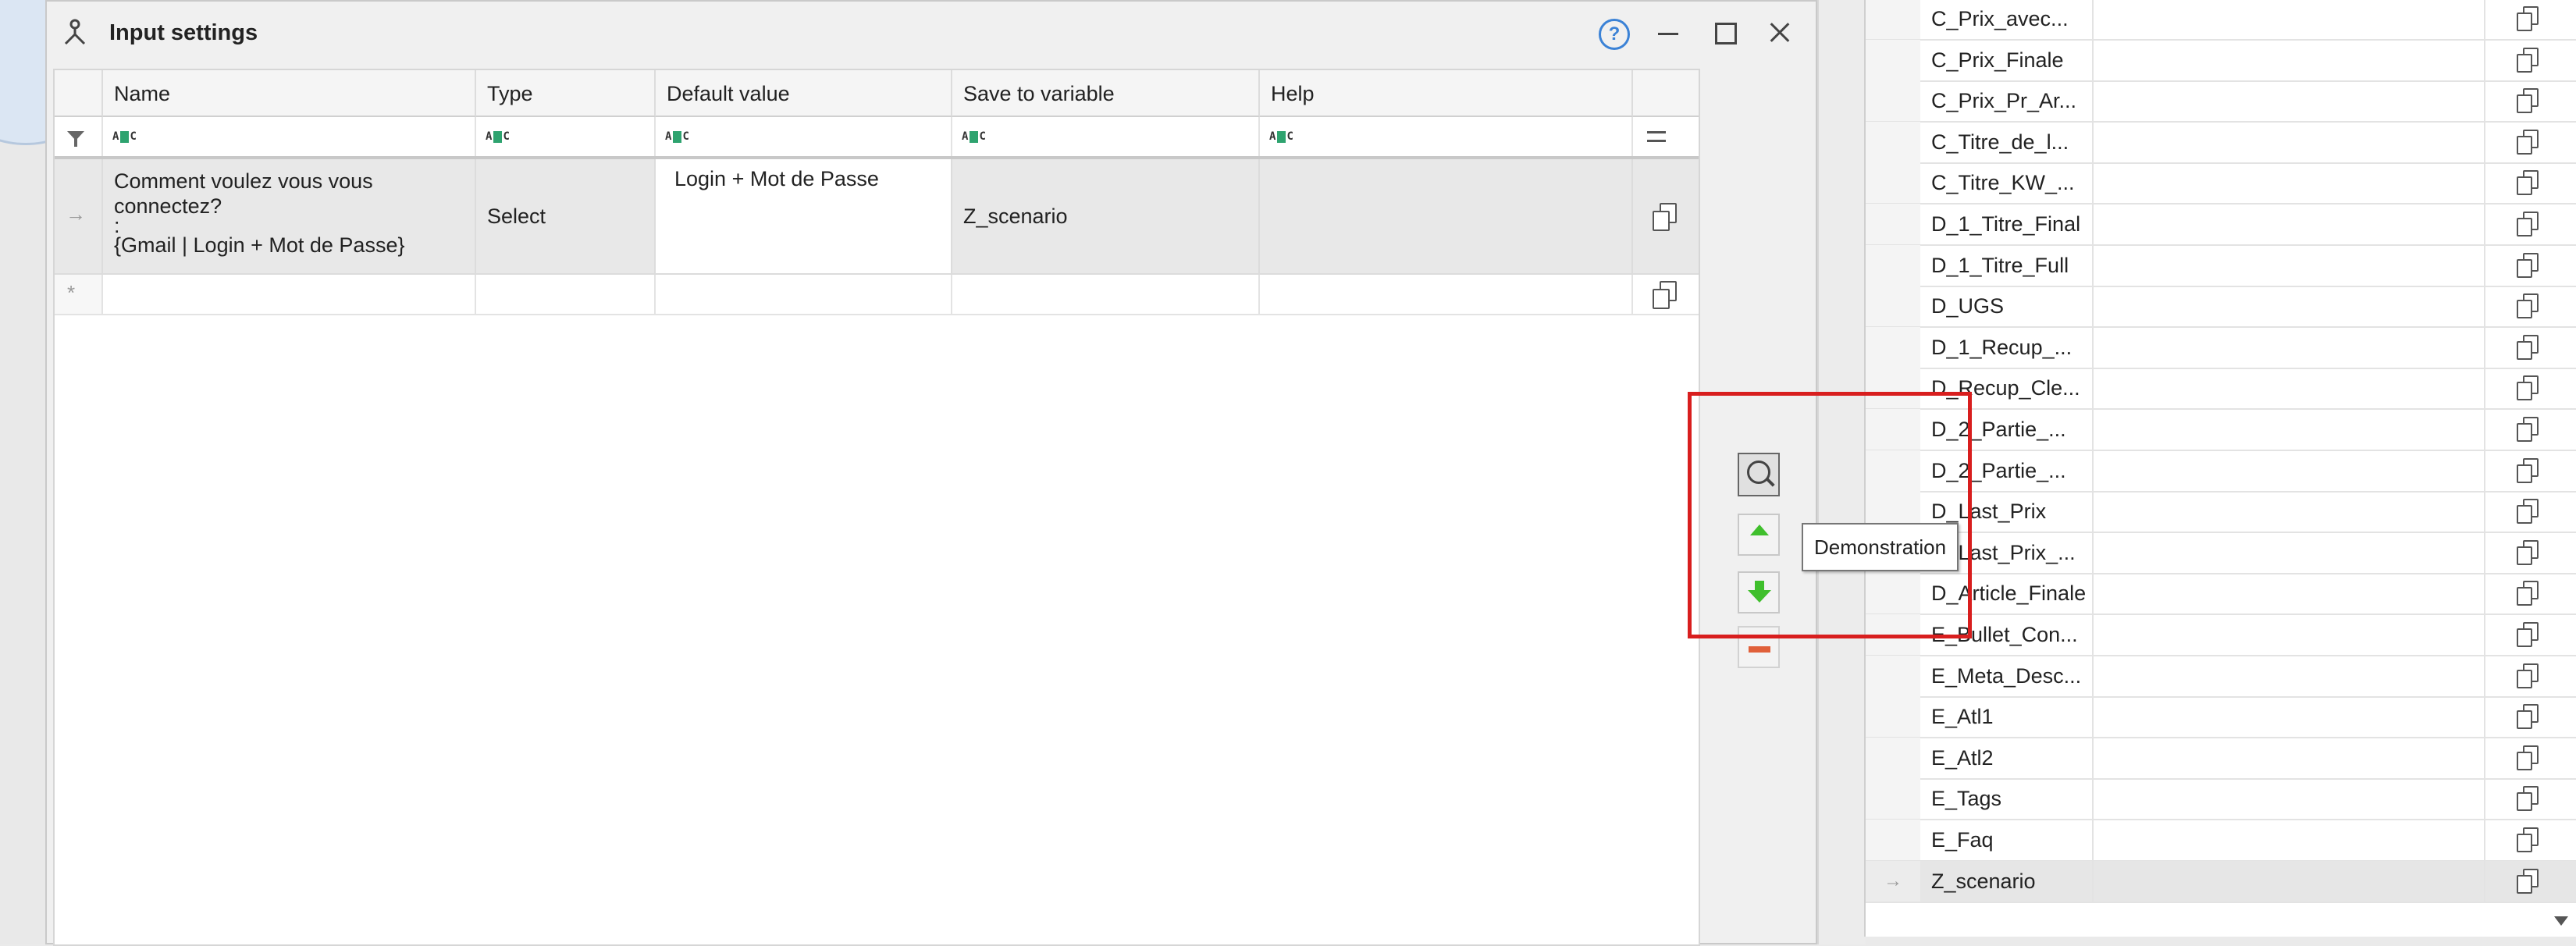 The width and height of the screenshot is (2576, 946). Describe the element at coordinates (931, 33) in the screenshot. I see `title-bar: Input settings ?` at that location.